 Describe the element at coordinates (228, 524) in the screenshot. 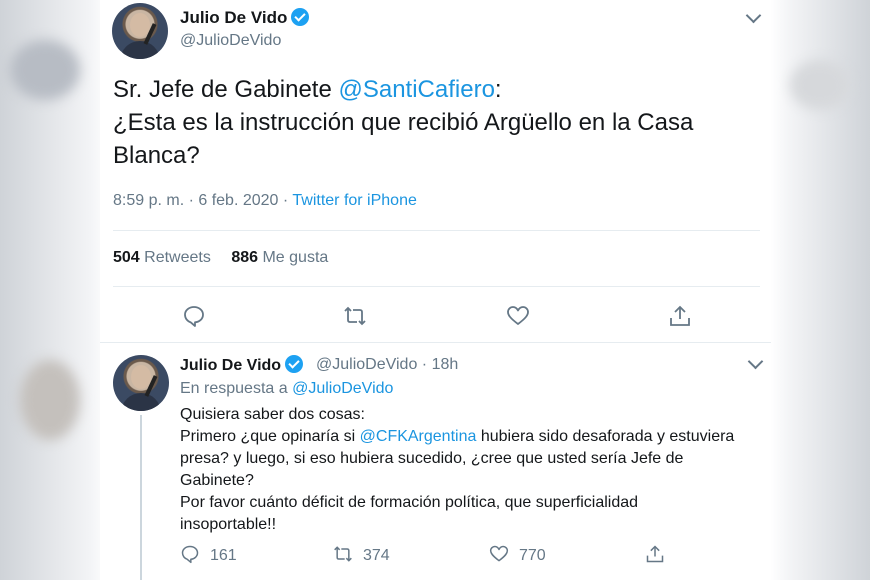

I see `reply-line-6: insoportable!!` at that location.